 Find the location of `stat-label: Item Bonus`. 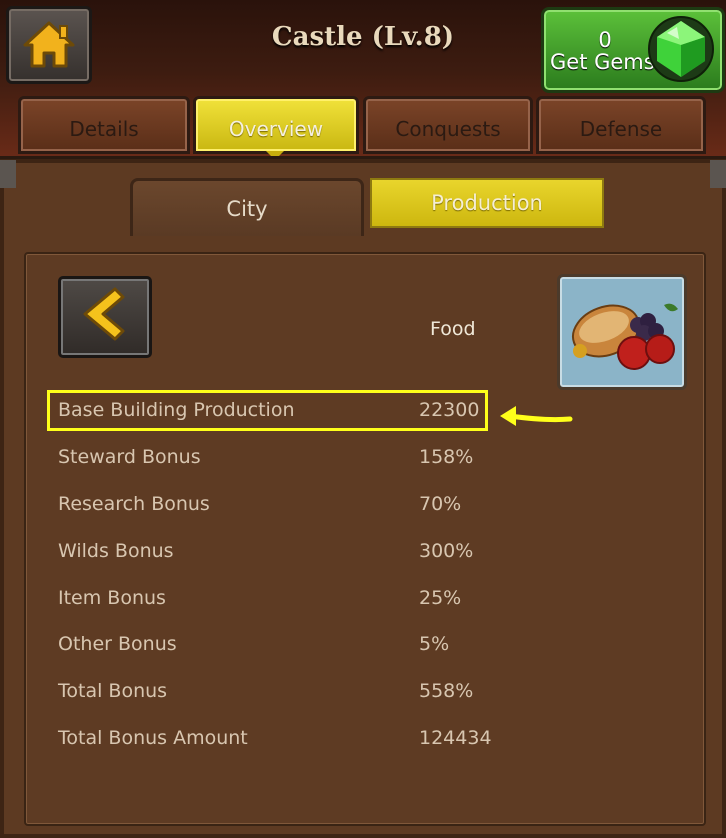

stat-label: Item Bonus is located at coordinates (112, 598).